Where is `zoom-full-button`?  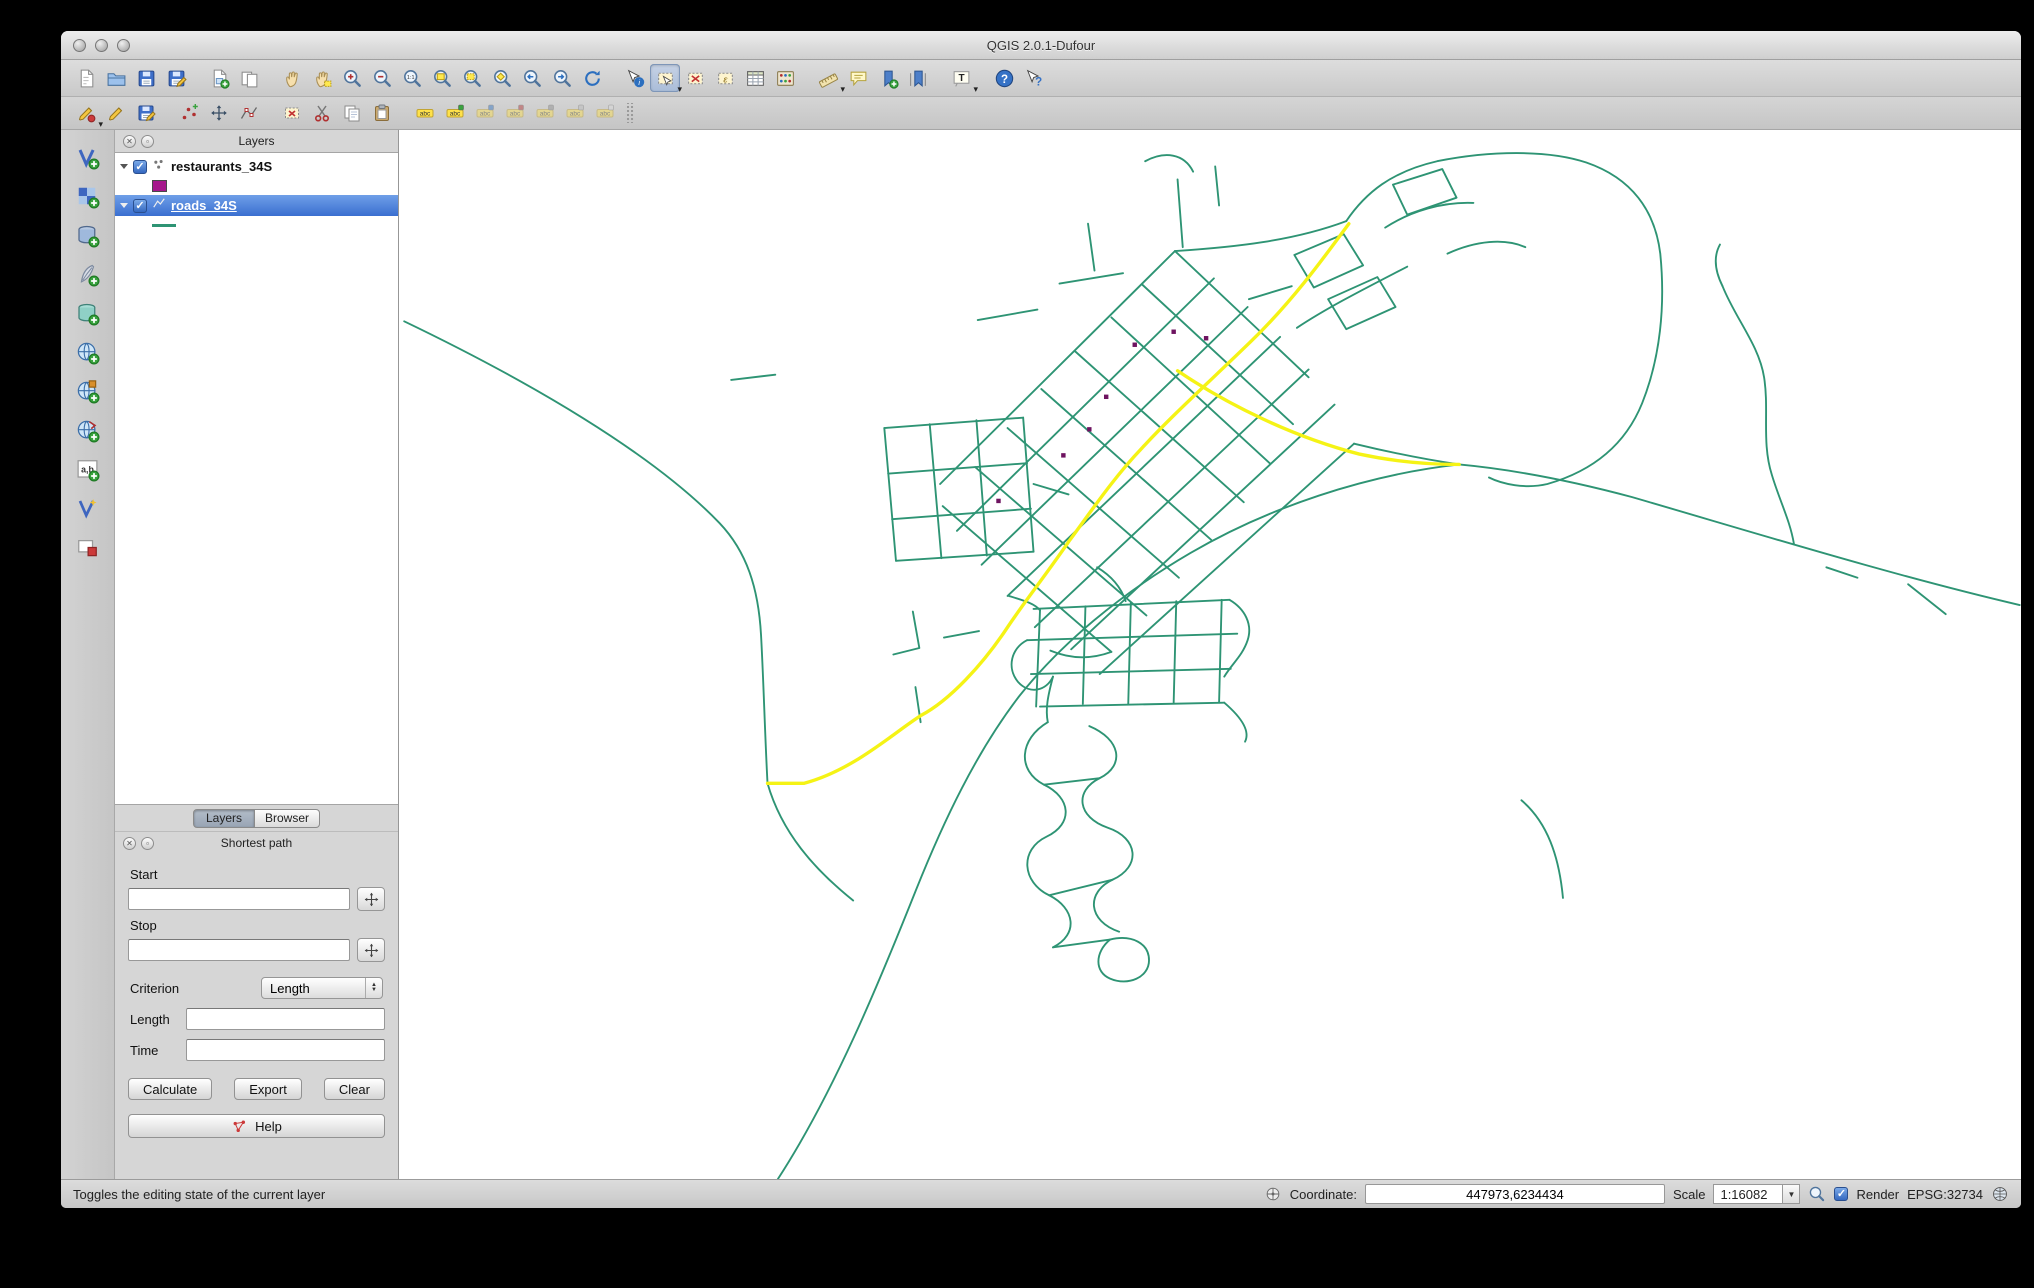 zoom-full-button is located at coordinates (442, 78).